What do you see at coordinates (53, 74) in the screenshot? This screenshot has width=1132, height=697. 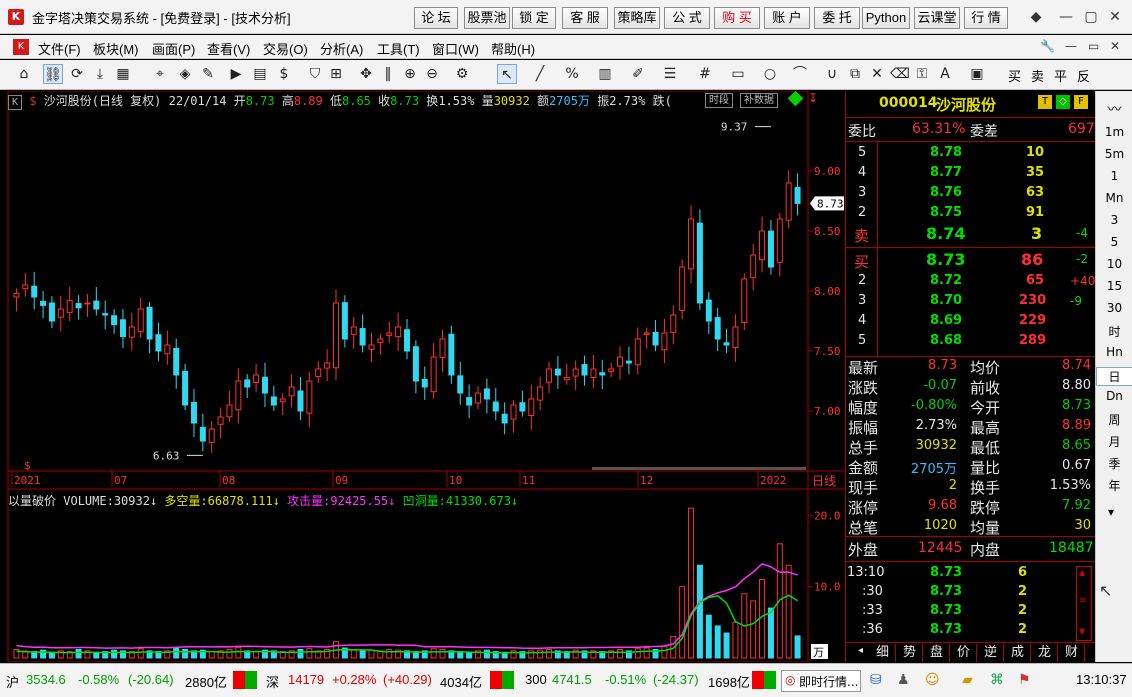 I see `link-icon: ⛓` at bounding box center [53, 74].